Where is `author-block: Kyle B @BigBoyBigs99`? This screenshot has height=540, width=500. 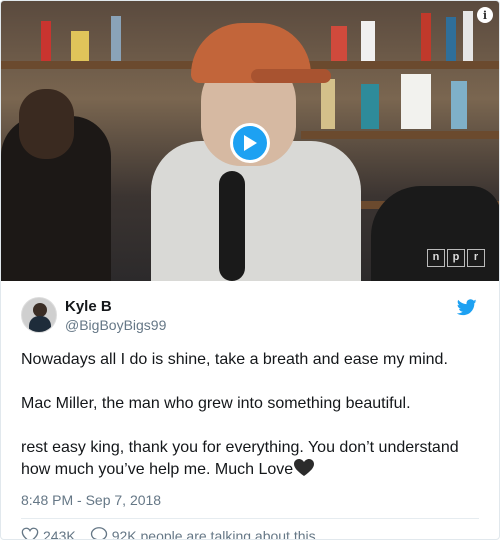 author-block: Kyle B @BigBoyBigs99 is located at coordinates (115, 315).